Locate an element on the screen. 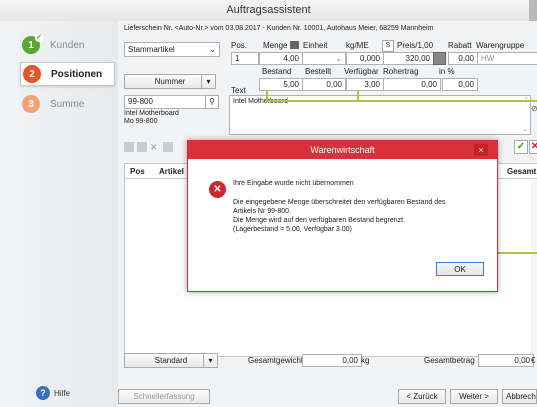 The height and width of the screenshot is (407, 537). title-bar: Auftragsassistent is located at coordinates (268, 11).